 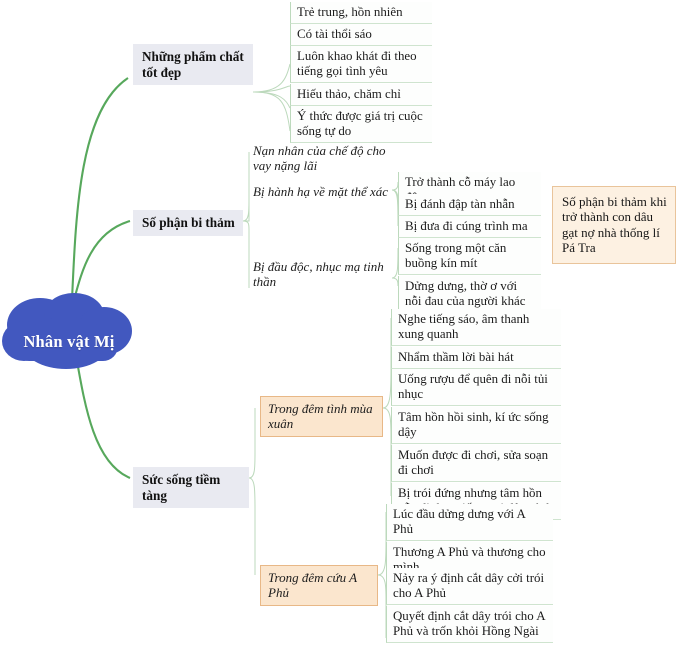 What do you see at coordinates (322, 191) in the screenshot?
I see `sub-node: Bị hành hạ về mặt thể xác` at bounding box center [322, 191].